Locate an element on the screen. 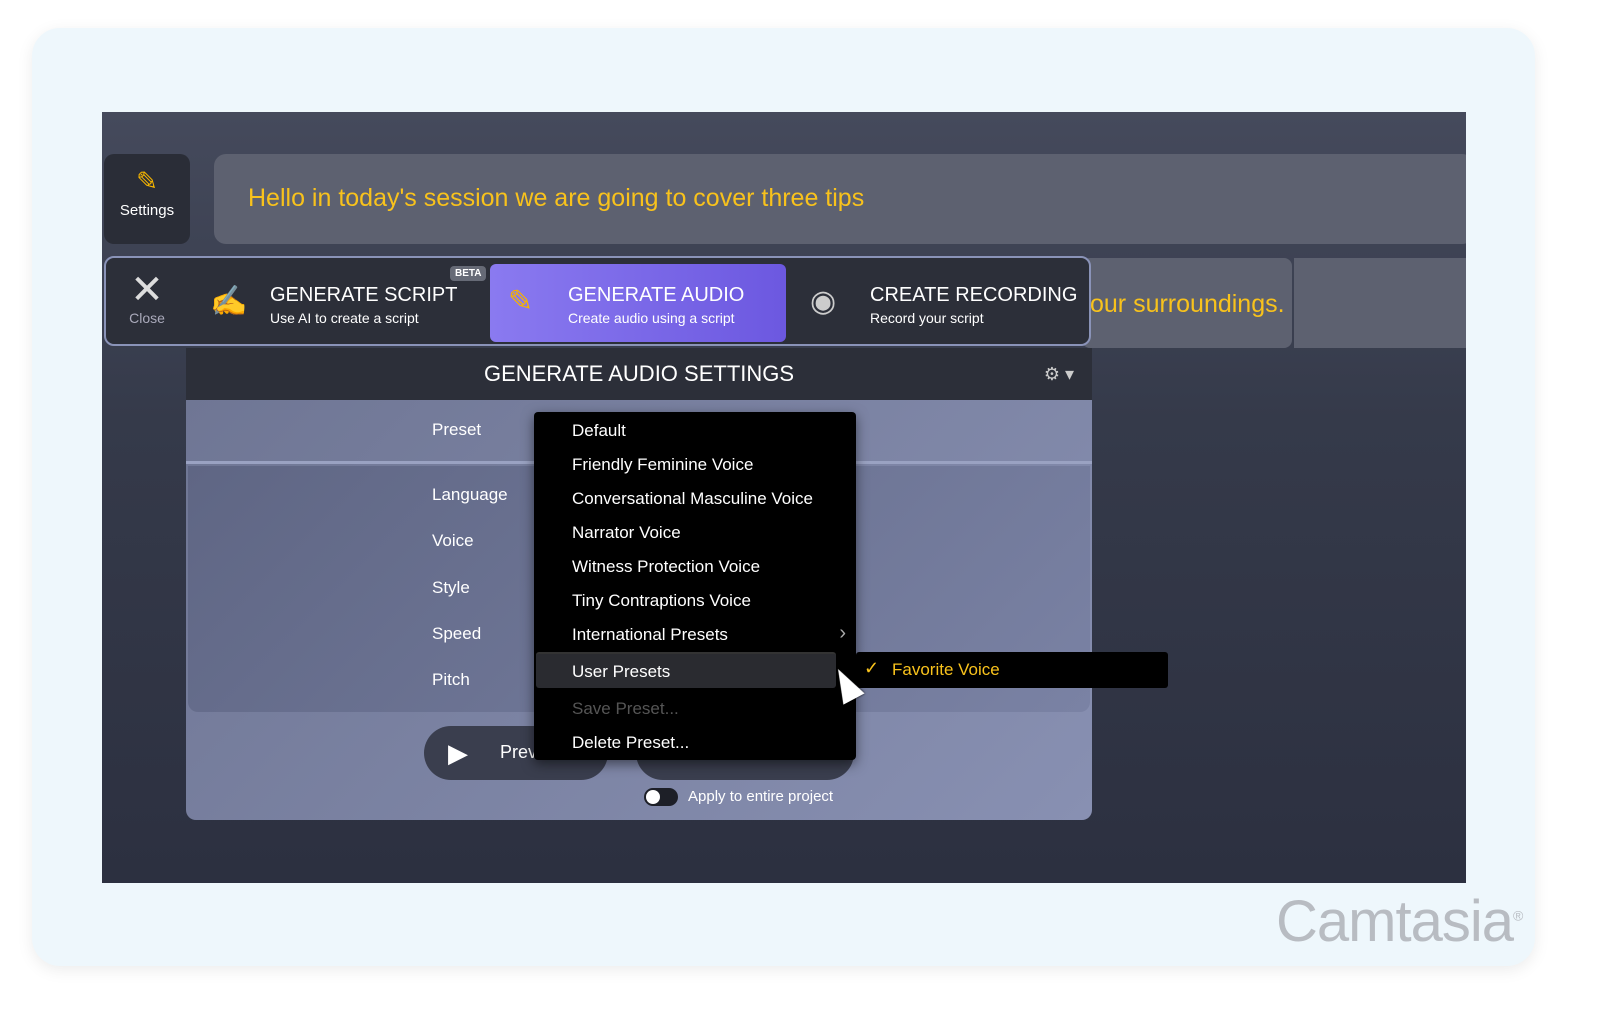 The width and height of the screenshot is (1600, 1027). tab-create-recording: ◉ CREATE RECORDING Record your script is located at coordinates (940, 303).